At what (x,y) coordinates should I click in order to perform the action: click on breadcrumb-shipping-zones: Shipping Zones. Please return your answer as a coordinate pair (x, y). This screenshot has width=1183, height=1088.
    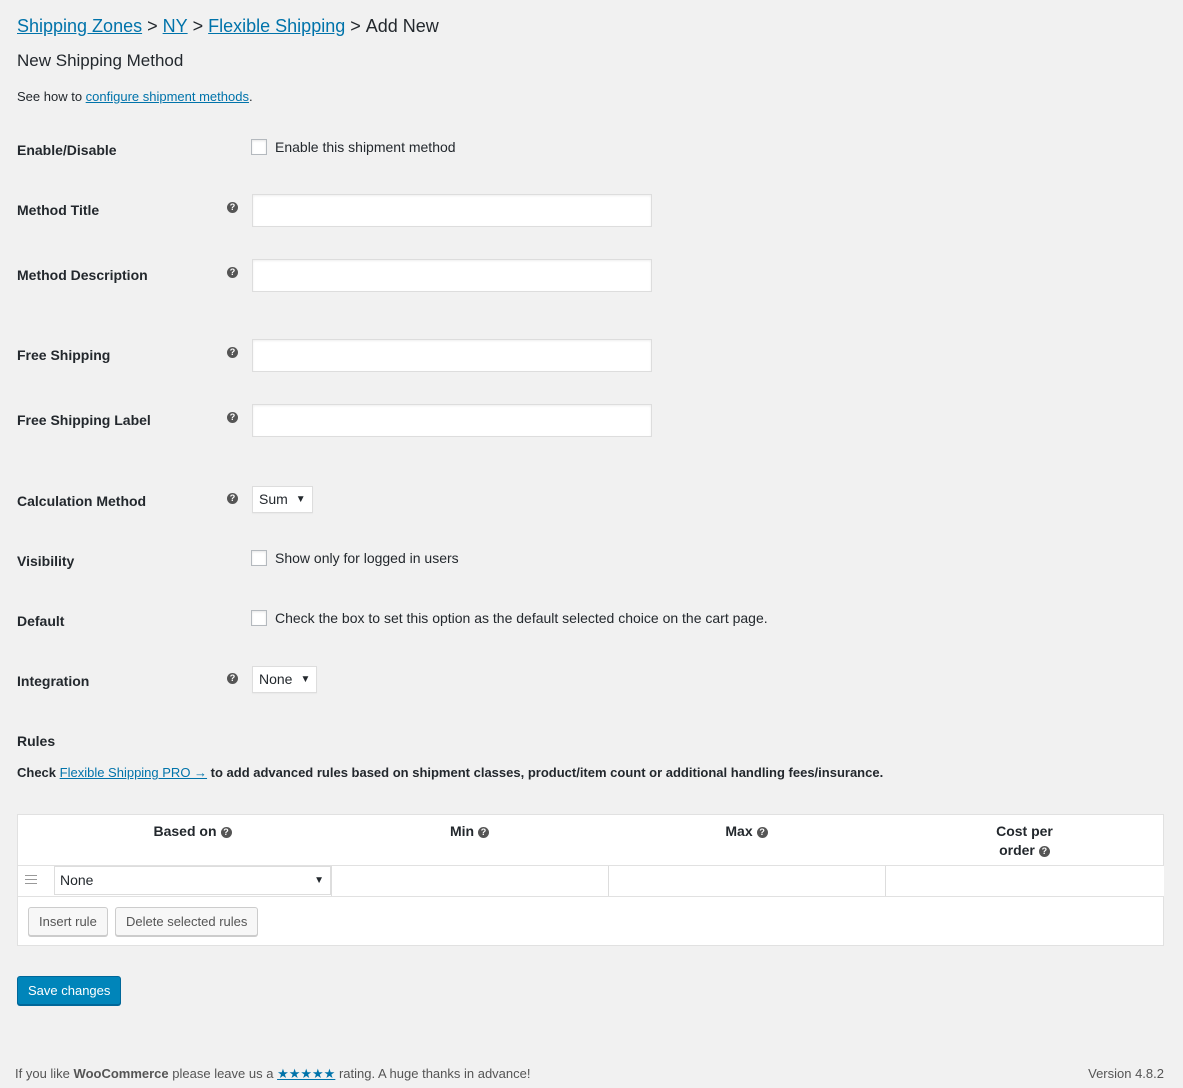
    Looking at the image, I should click on (79, 26).